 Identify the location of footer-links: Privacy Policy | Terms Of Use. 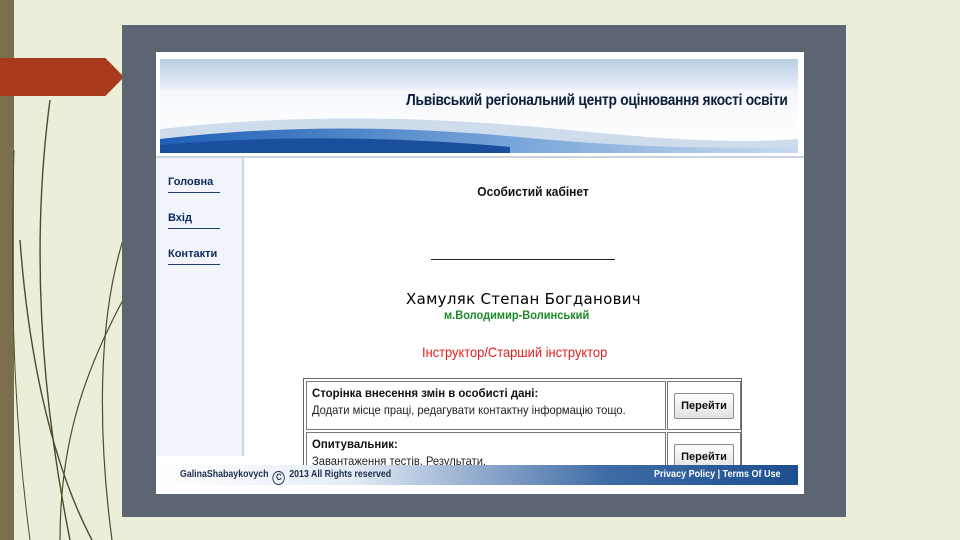
(717, 474).